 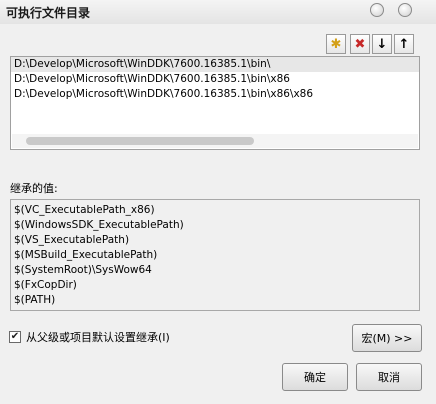 What do you see at coordinates (48, 13) in the screenshot?
I see `window-title: 可执行文件目录` at bounding box center [48, 13].